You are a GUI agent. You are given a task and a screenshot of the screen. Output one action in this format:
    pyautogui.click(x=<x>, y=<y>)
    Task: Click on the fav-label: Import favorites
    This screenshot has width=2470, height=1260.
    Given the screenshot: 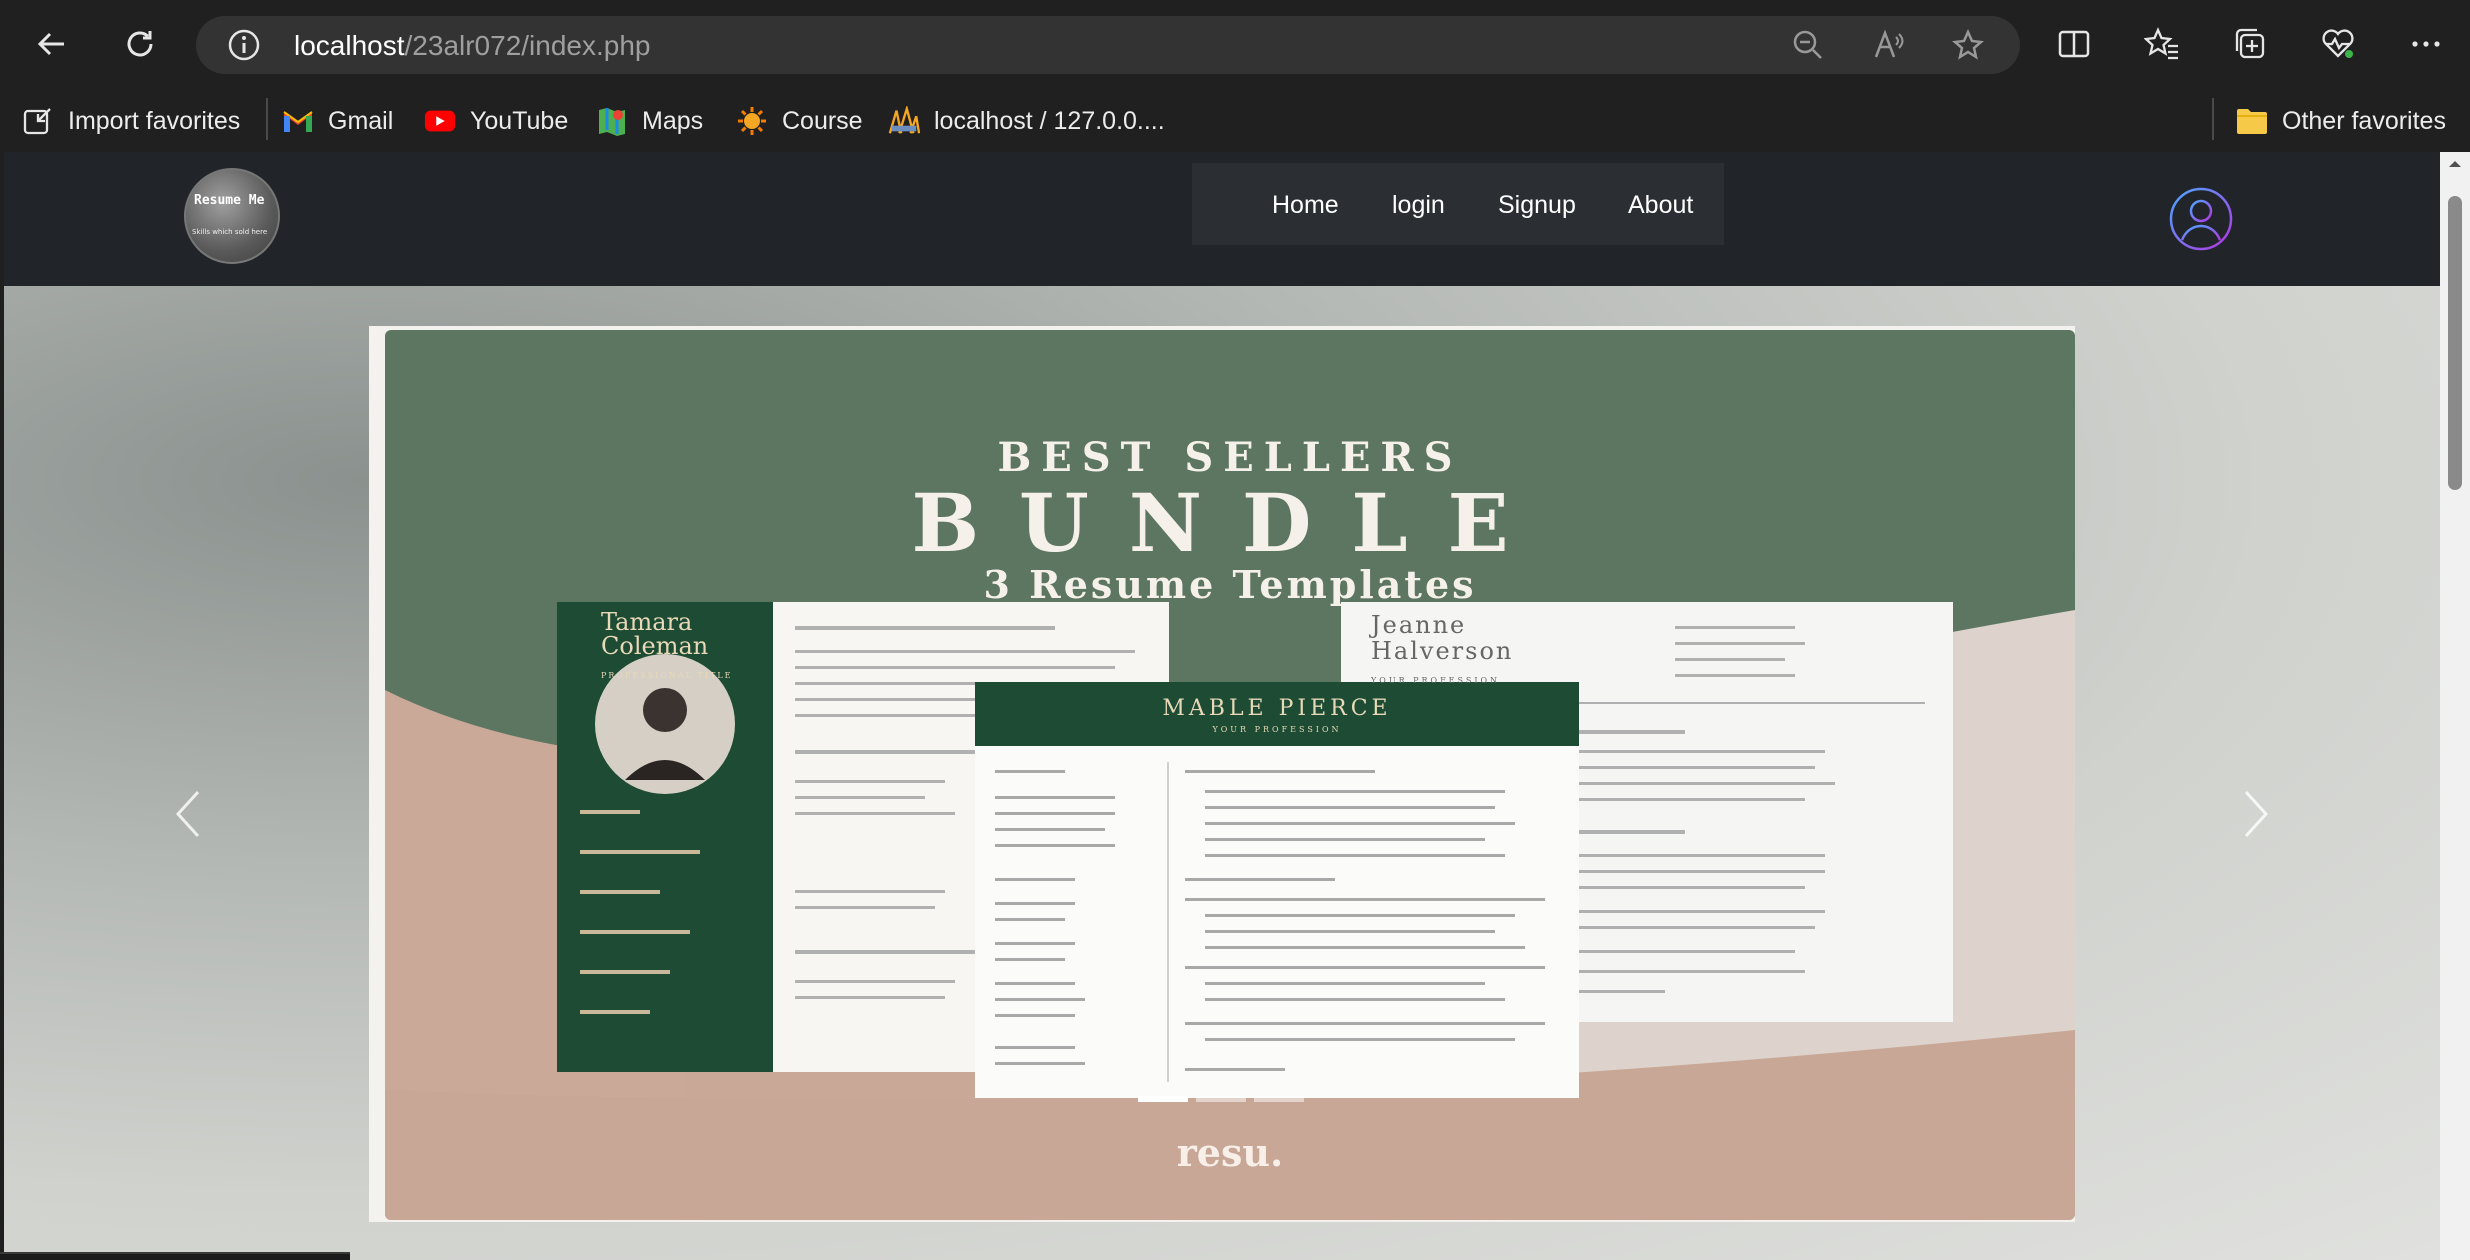 What is the action you would take?
    pyautogui.click(x=154, y=120)
    